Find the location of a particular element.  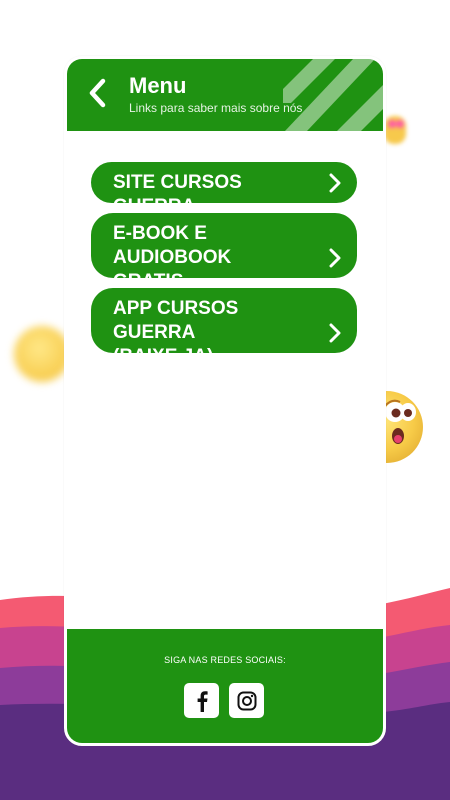

menu-item-label: E-BOOK E AUDIOBOOK GRATIS is located at coordinates (172, 257).